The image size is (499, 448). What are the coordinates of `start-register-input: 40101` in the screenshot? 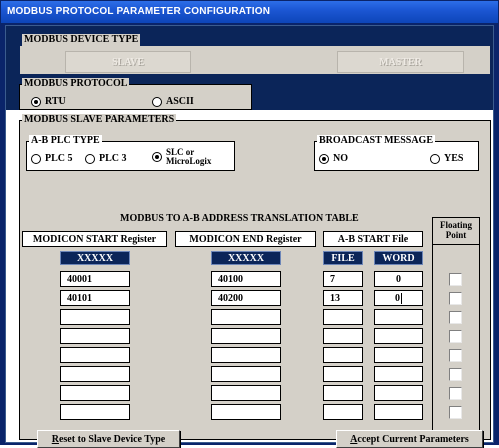 It's located at (95, 298).